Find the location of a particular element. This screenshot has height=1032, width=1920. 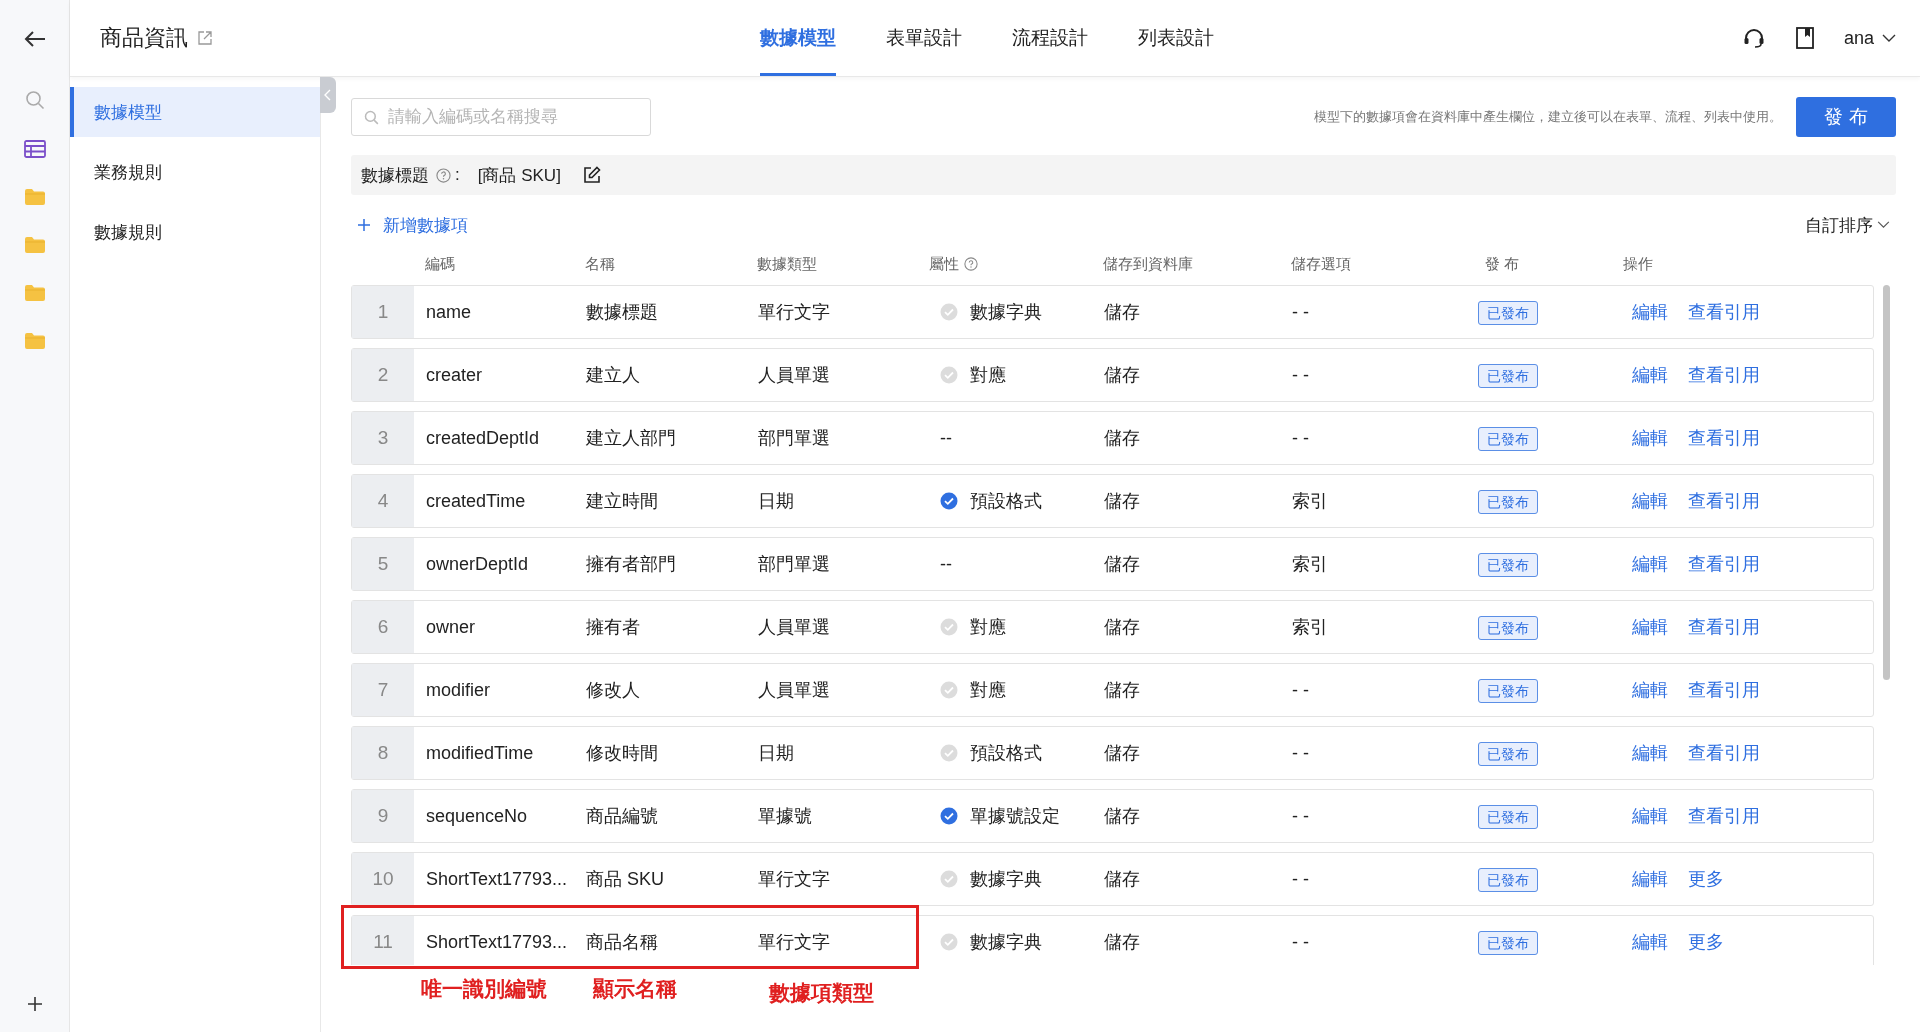

table-cell: 商品編號 is located at coordinates (622, 816).